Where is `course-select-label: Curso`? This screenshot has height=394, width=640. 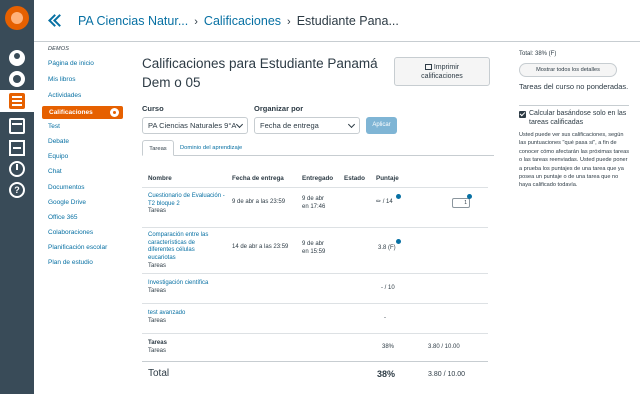 course-select-label: Curso is located at coordinates (153, 108).